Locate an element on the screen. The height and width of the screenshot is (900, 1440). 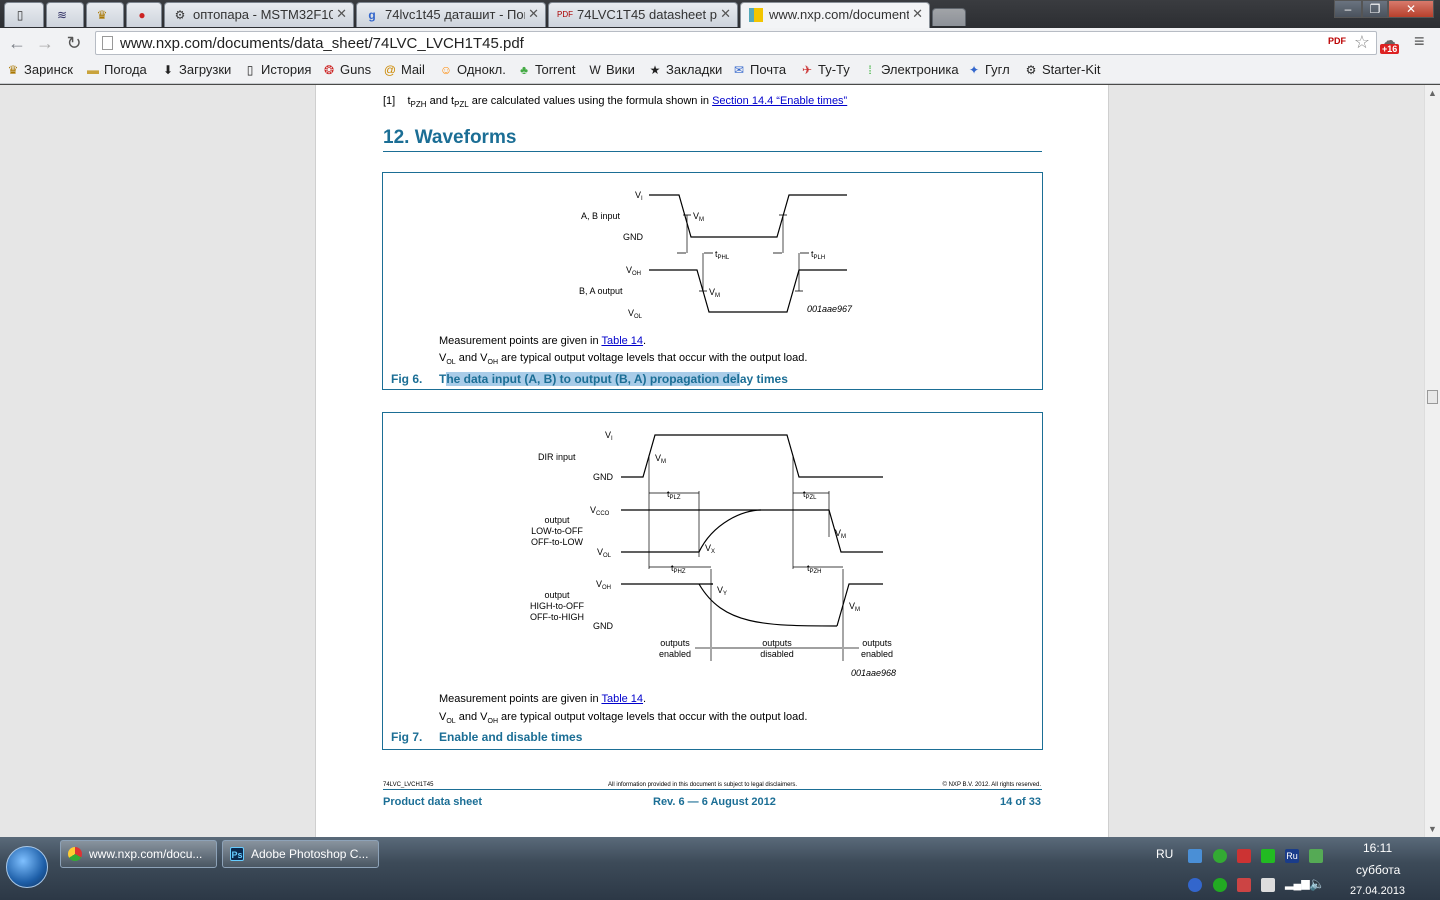
bookmark-torrent: ♣ Torrent is located at coordinates (546, 69).